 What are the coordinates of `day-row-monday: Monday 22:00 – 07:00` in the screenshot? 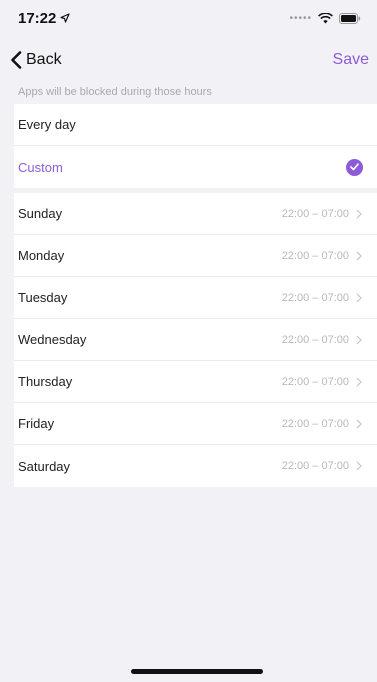 It's located at (195, 256).